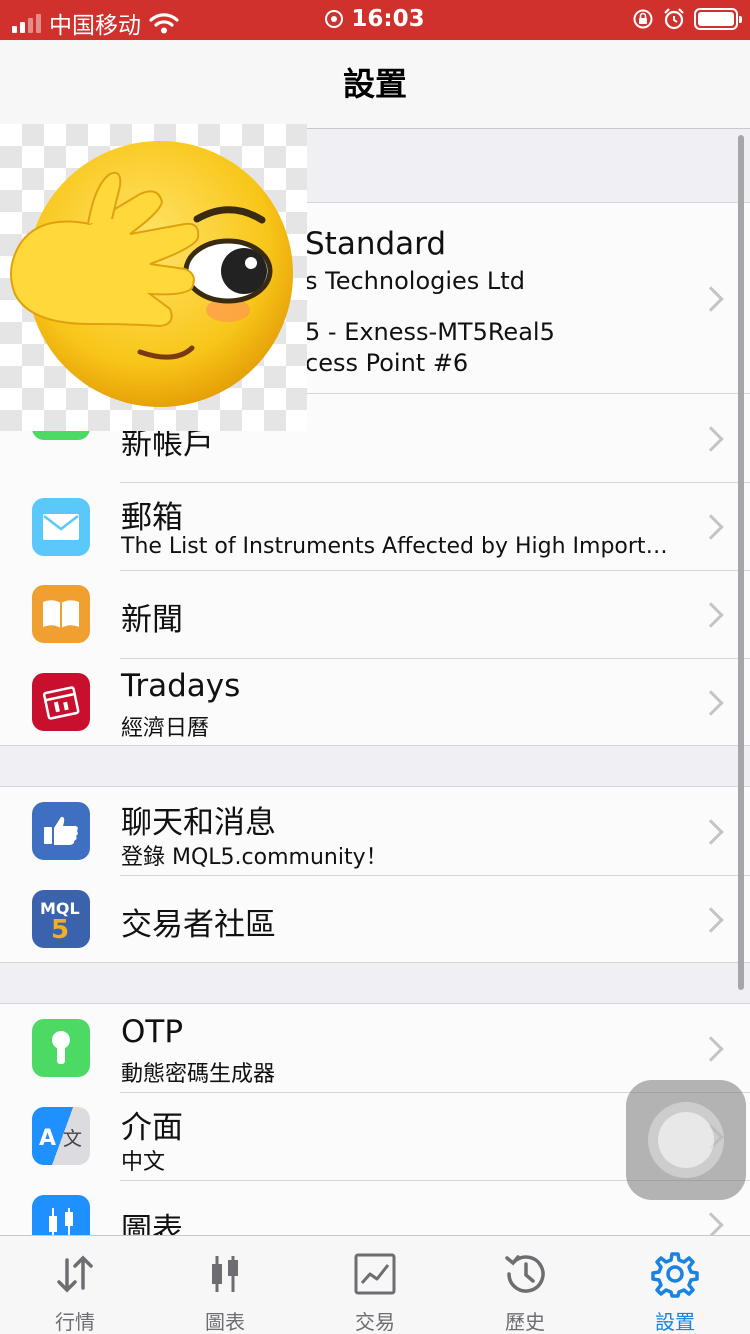 This screenshot has width=750, height=1334. I want to click on row-title: Tradays, so click(181, 686).